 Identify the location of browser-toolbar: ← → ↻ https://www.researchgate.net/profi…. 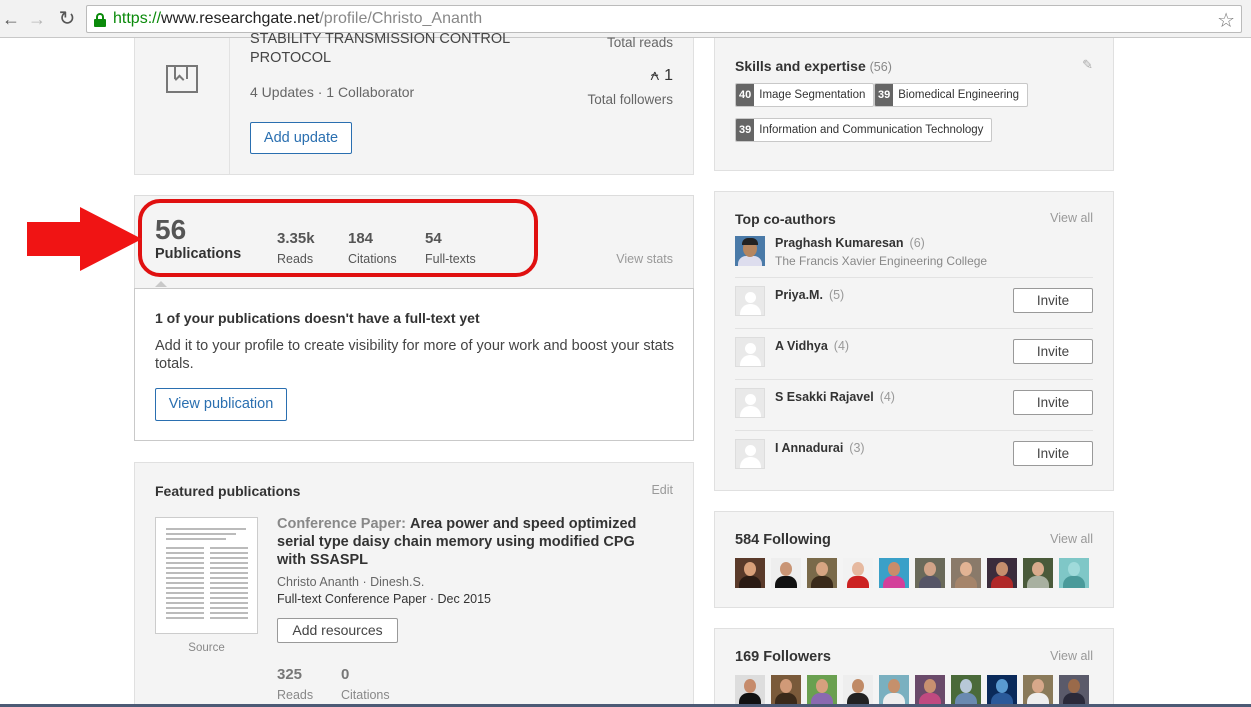
(625, 19).